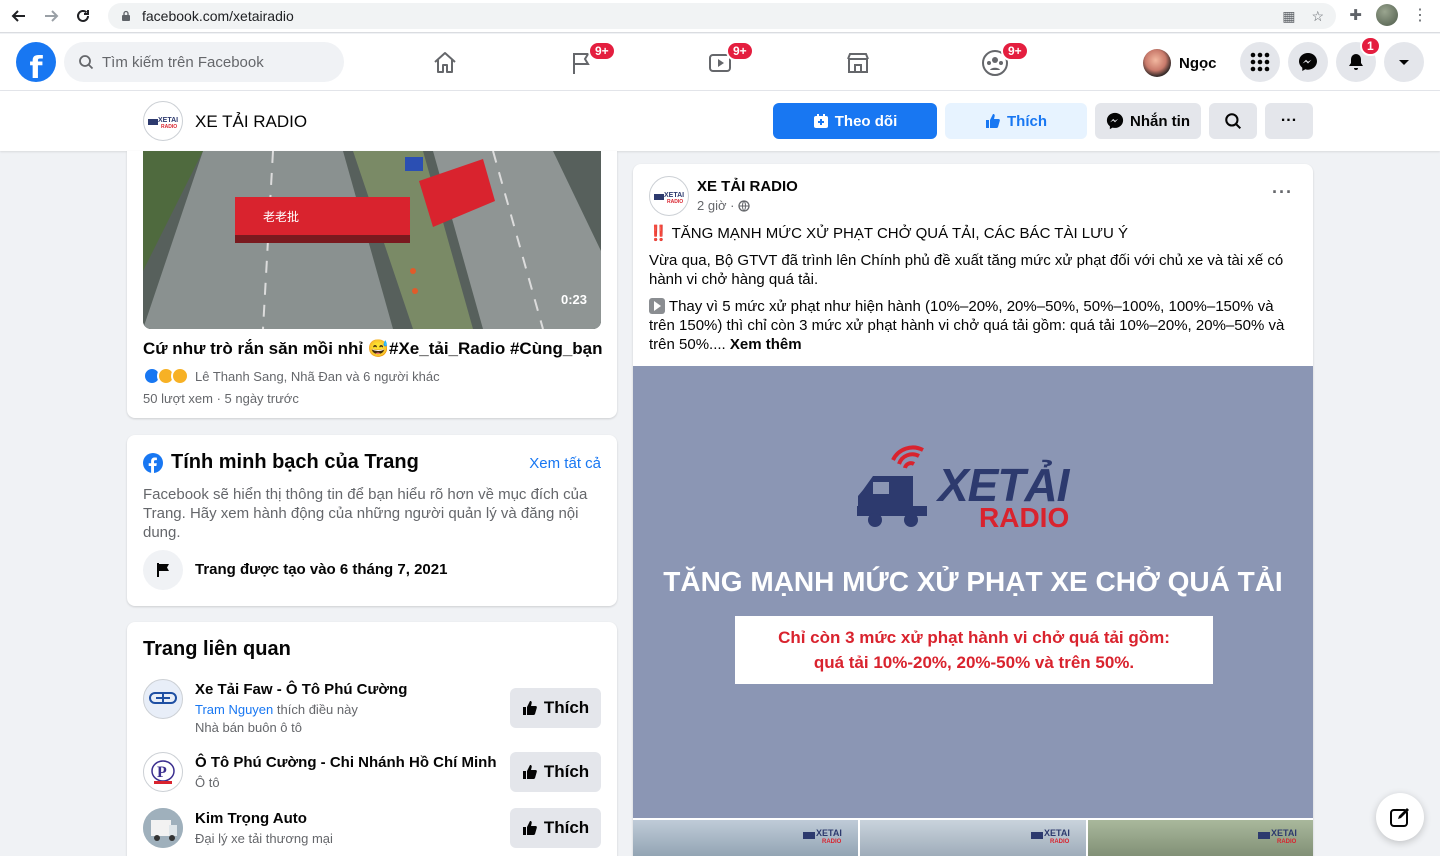 This screenshot has height=856, width=1440. What do you see at coordinates (317, 376) in the screenshot?
I see `reactions-text: Lê Thanh Sang, Nhã Đan và 6 người khác` at bounding box center [317, 376].